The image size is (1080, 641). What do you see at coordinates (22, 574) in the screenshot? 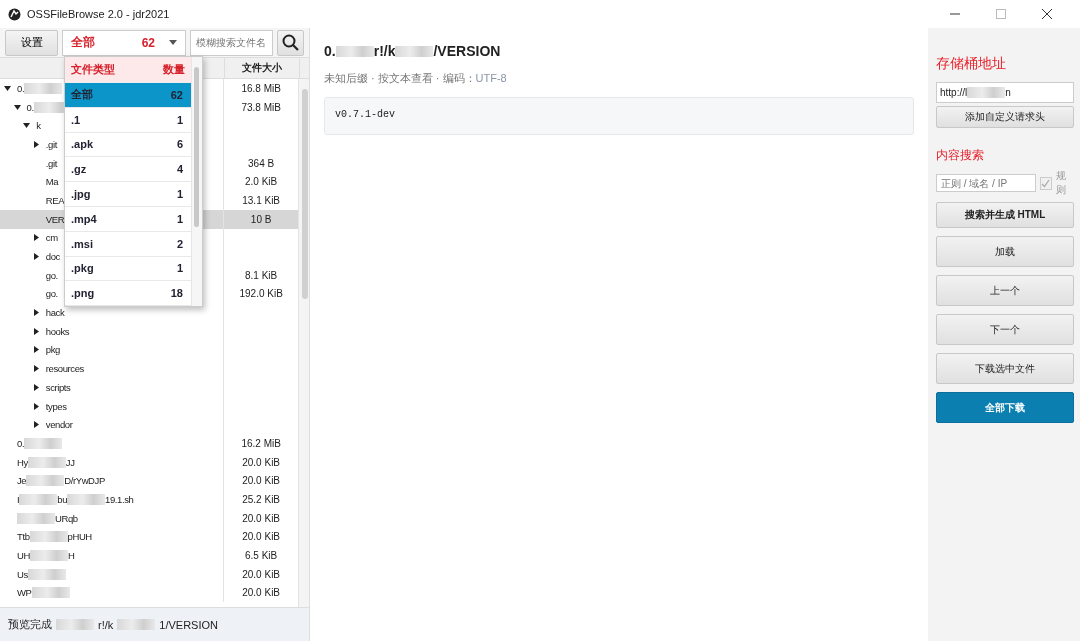
I see `text-fragment: Us` at bounding box center [22, 574].